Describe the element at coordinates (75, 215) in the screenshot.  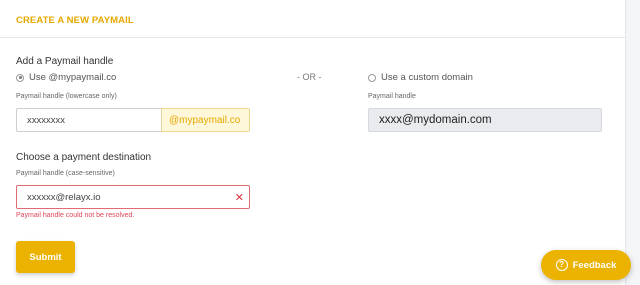
I see `destination-error-message: Paymail handle could not be resolved.` at that location.